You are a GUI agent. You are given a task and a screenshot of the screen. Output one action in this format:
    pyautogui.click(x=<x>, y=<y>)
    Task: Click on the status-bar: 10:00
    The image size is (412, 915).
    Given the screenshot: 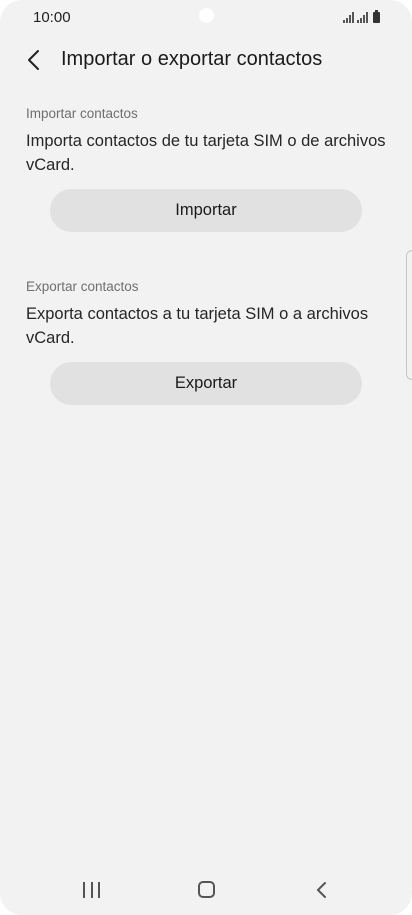 What is the action you would take?
    pyautogui.click(x=206, y=18)
    